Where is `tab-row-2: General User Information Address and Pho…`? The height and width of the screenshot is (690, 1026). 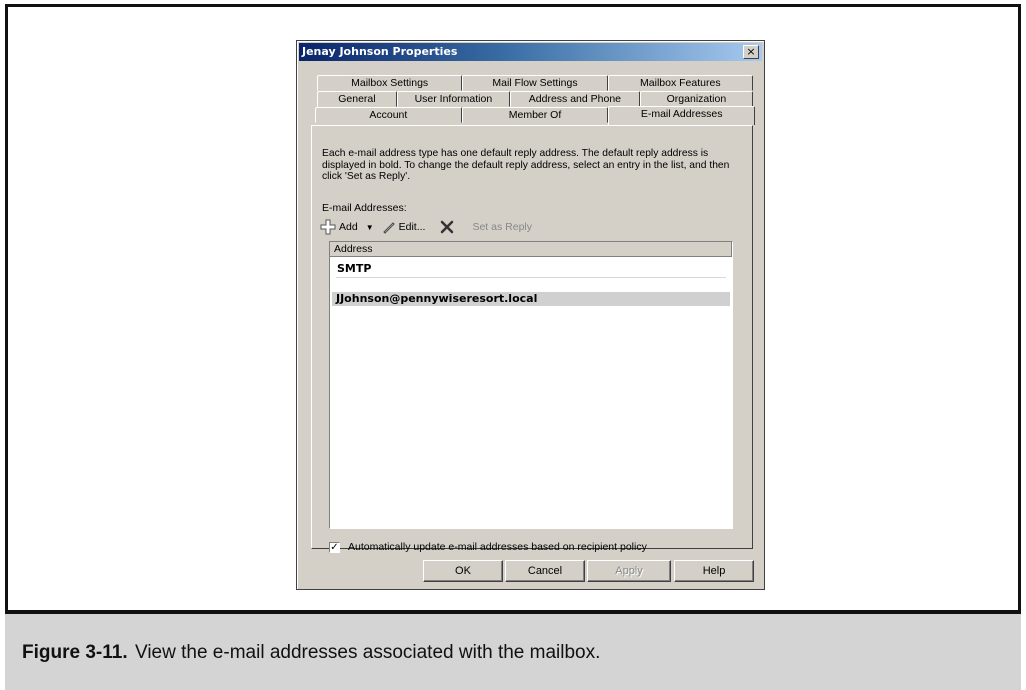
tab-row-2: General User Information Address and Pho… is located at coordinates (535, 99).